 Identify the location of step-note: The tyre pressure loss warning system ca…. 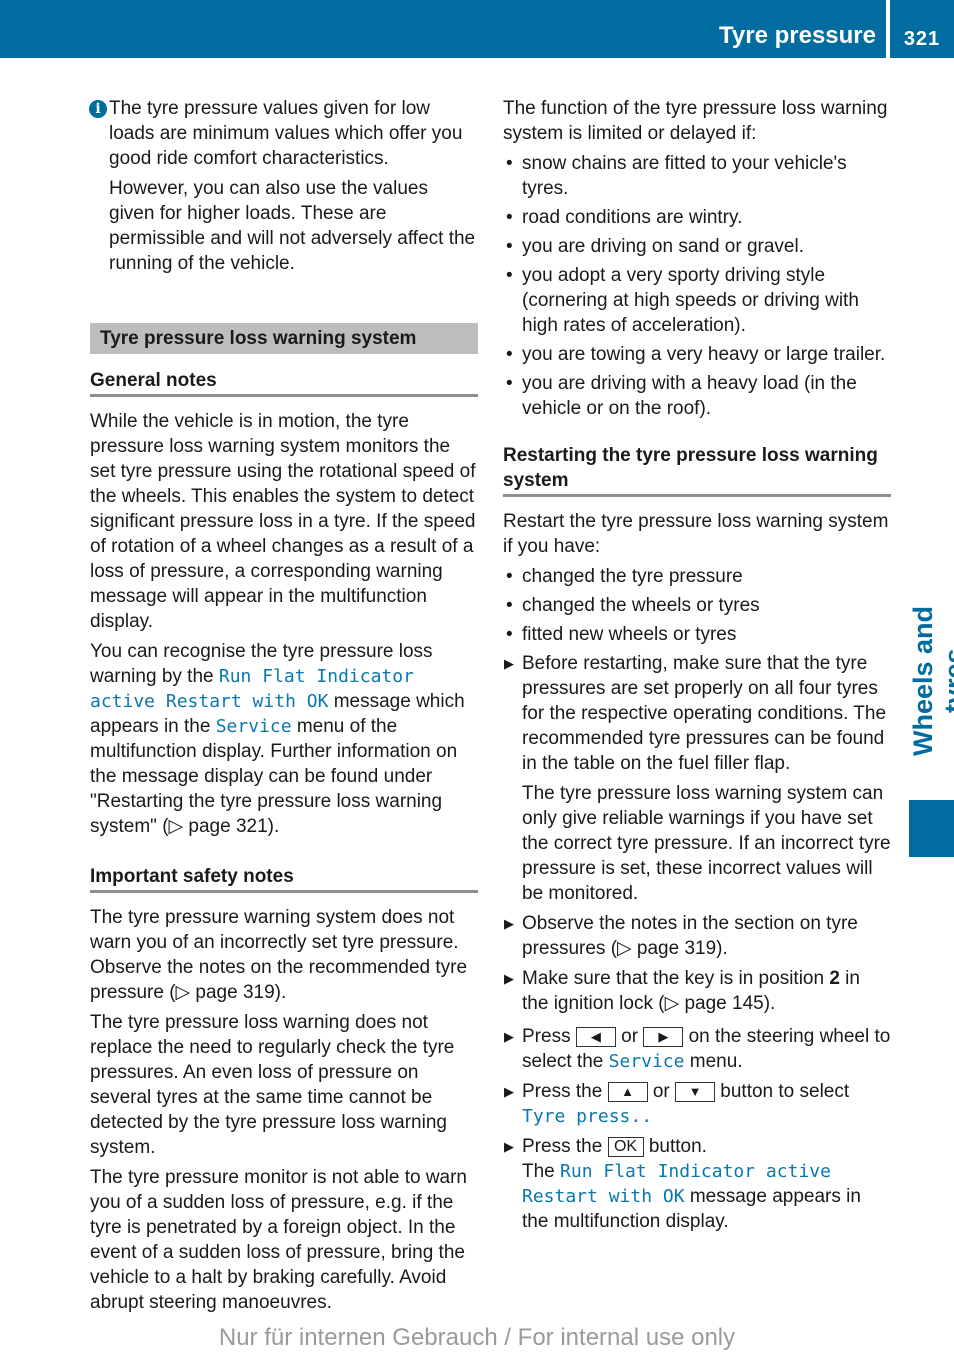
(706, 843).